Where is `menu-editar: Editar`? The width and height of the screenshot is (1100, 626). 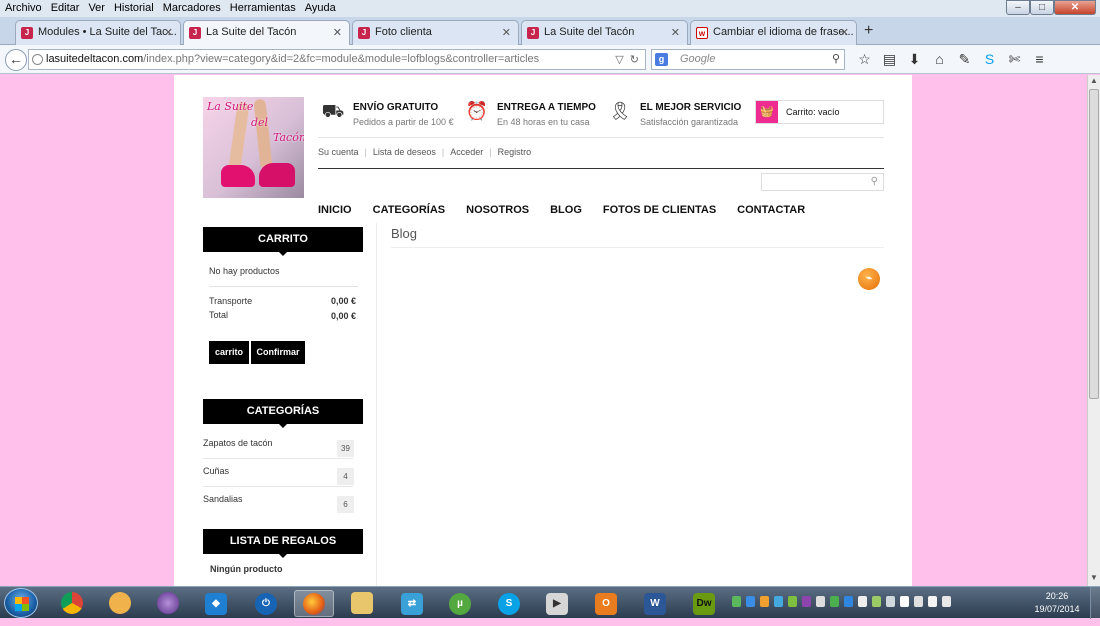
menu-editar: Editar is located at coordinates (65, 7).